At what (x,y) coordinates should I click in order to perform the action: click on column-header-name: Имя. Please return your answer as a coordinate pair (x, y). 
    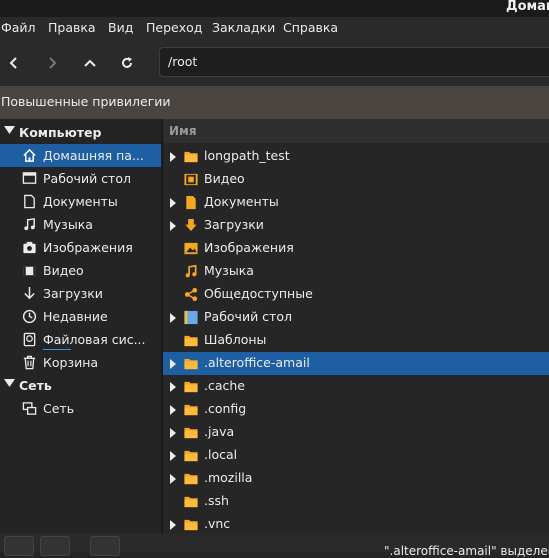
    Looking at the image, I should click on (356, 131).